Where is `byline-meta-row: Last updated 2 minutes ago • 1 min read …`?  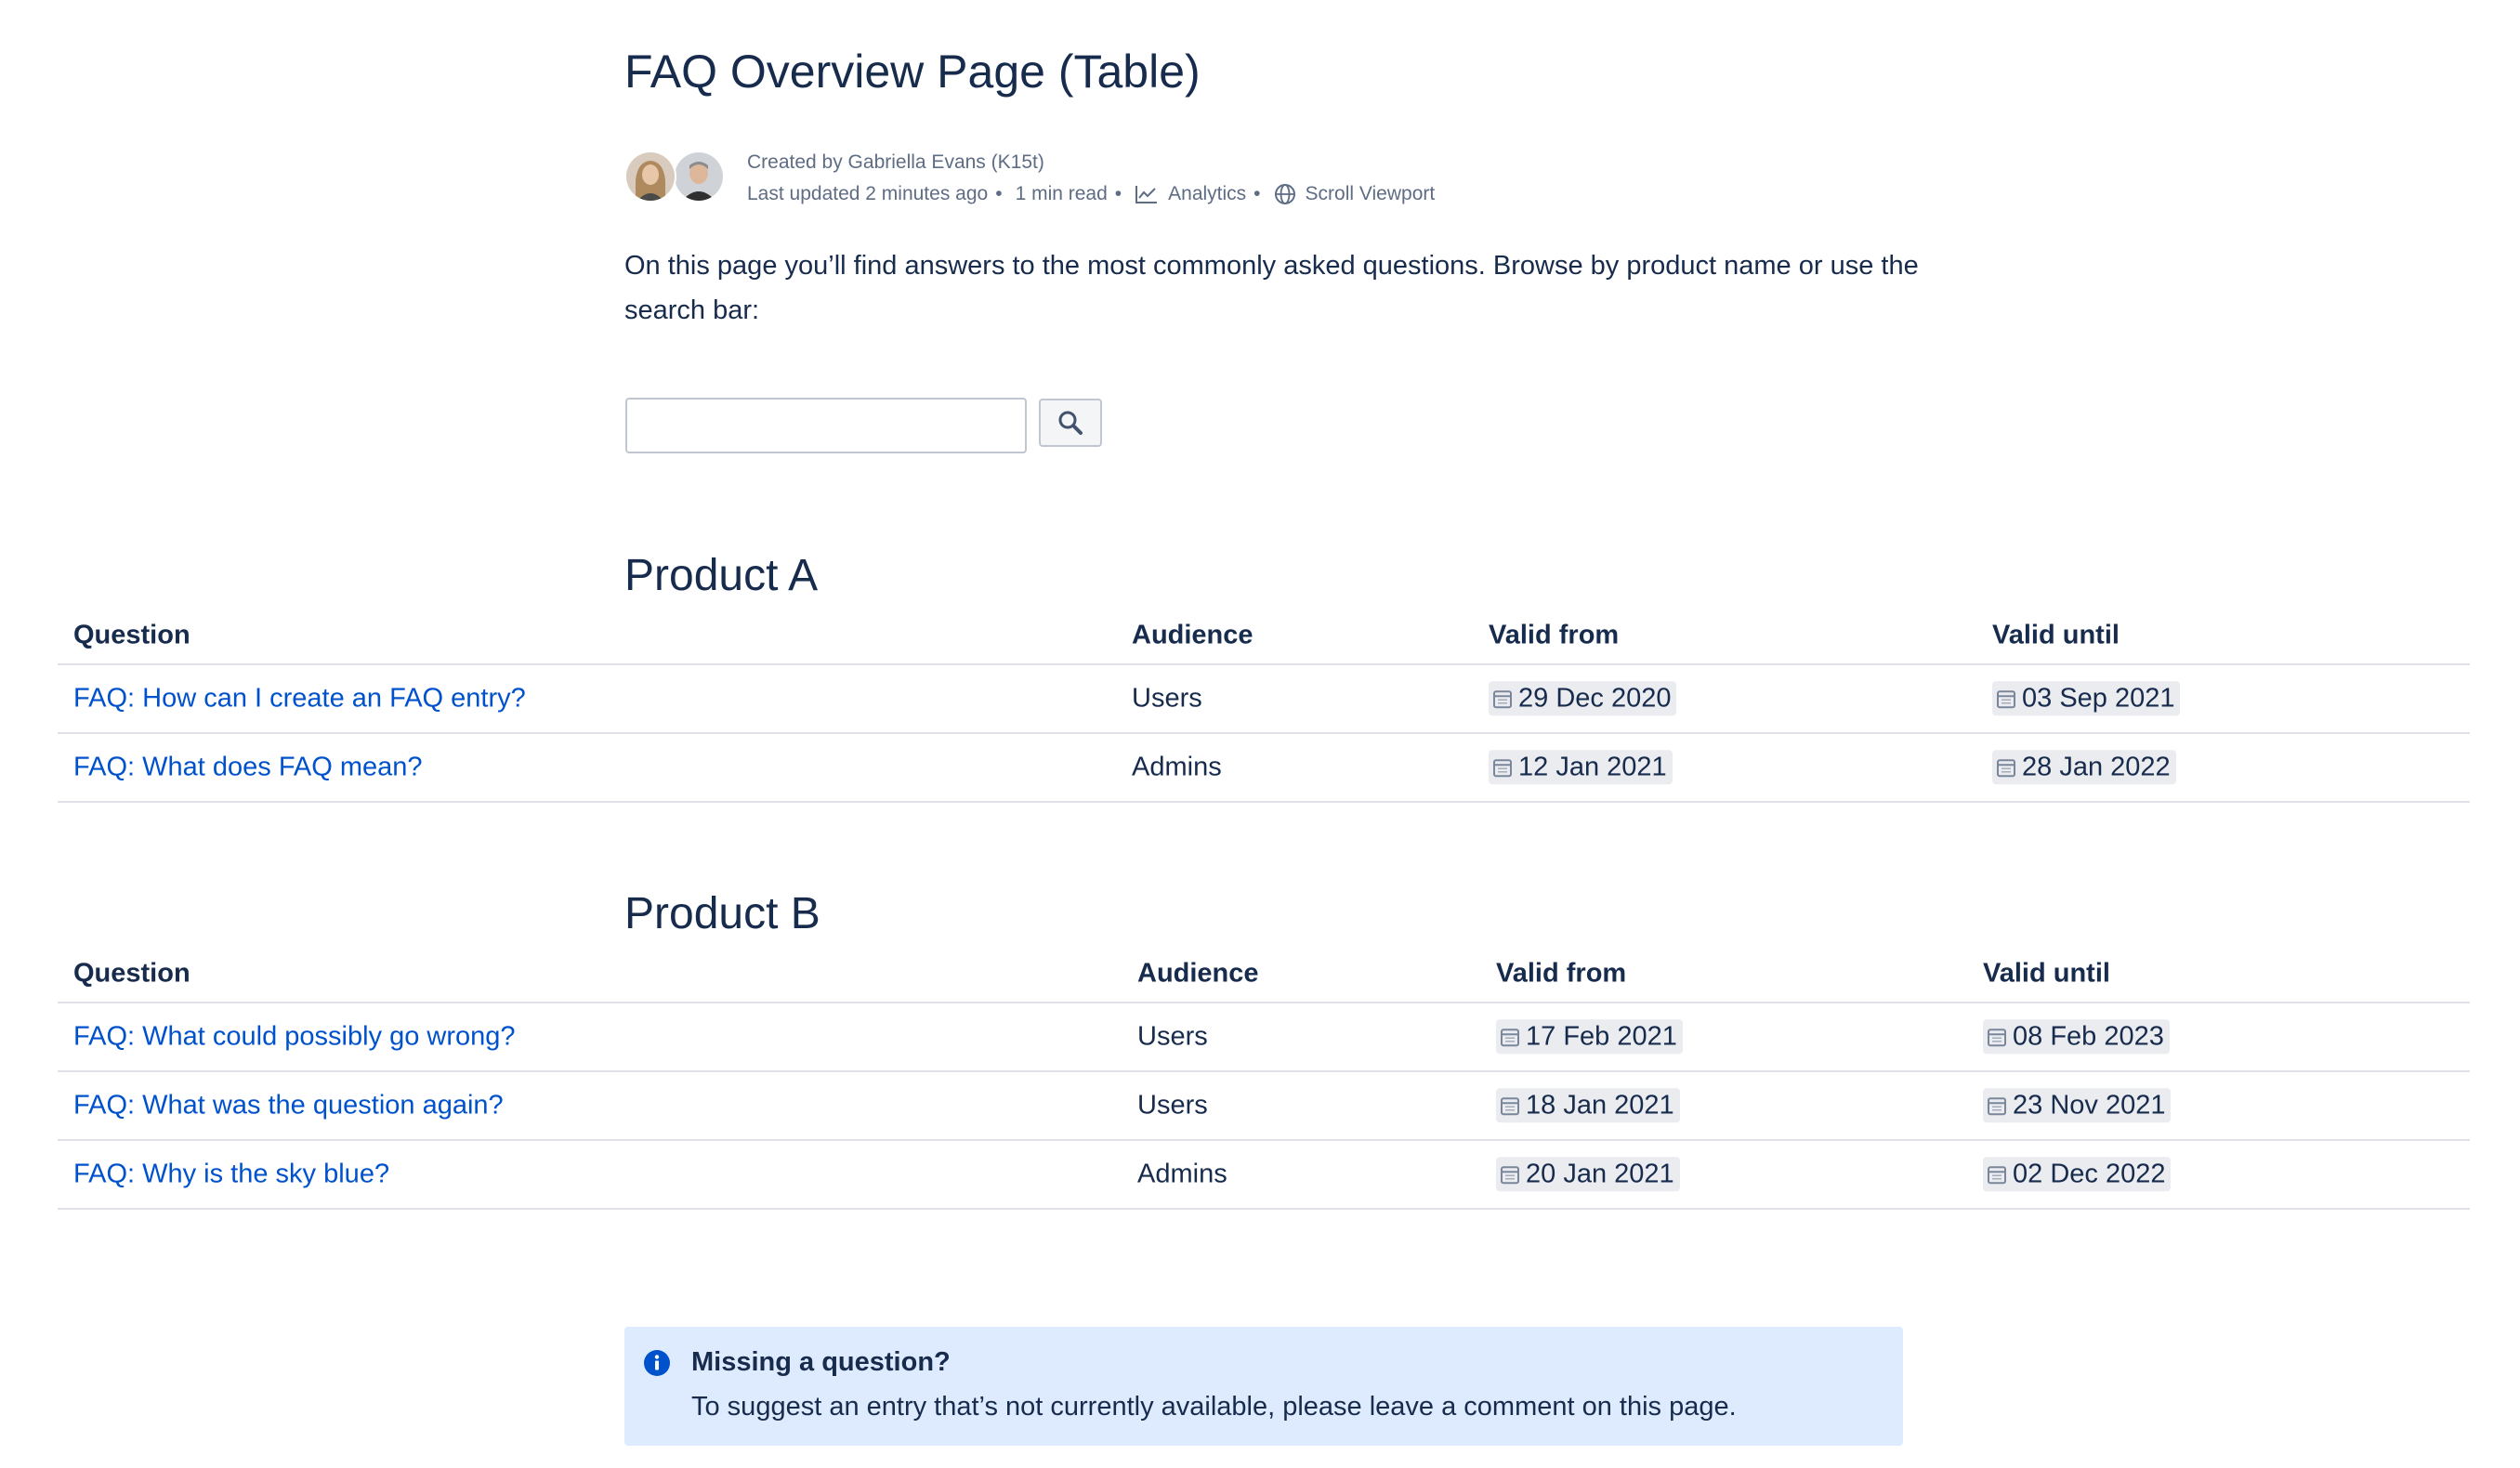
byline-meta-row: Last updated 2 minutes ago • 1 min read … is located at coordinates (1091, 194).